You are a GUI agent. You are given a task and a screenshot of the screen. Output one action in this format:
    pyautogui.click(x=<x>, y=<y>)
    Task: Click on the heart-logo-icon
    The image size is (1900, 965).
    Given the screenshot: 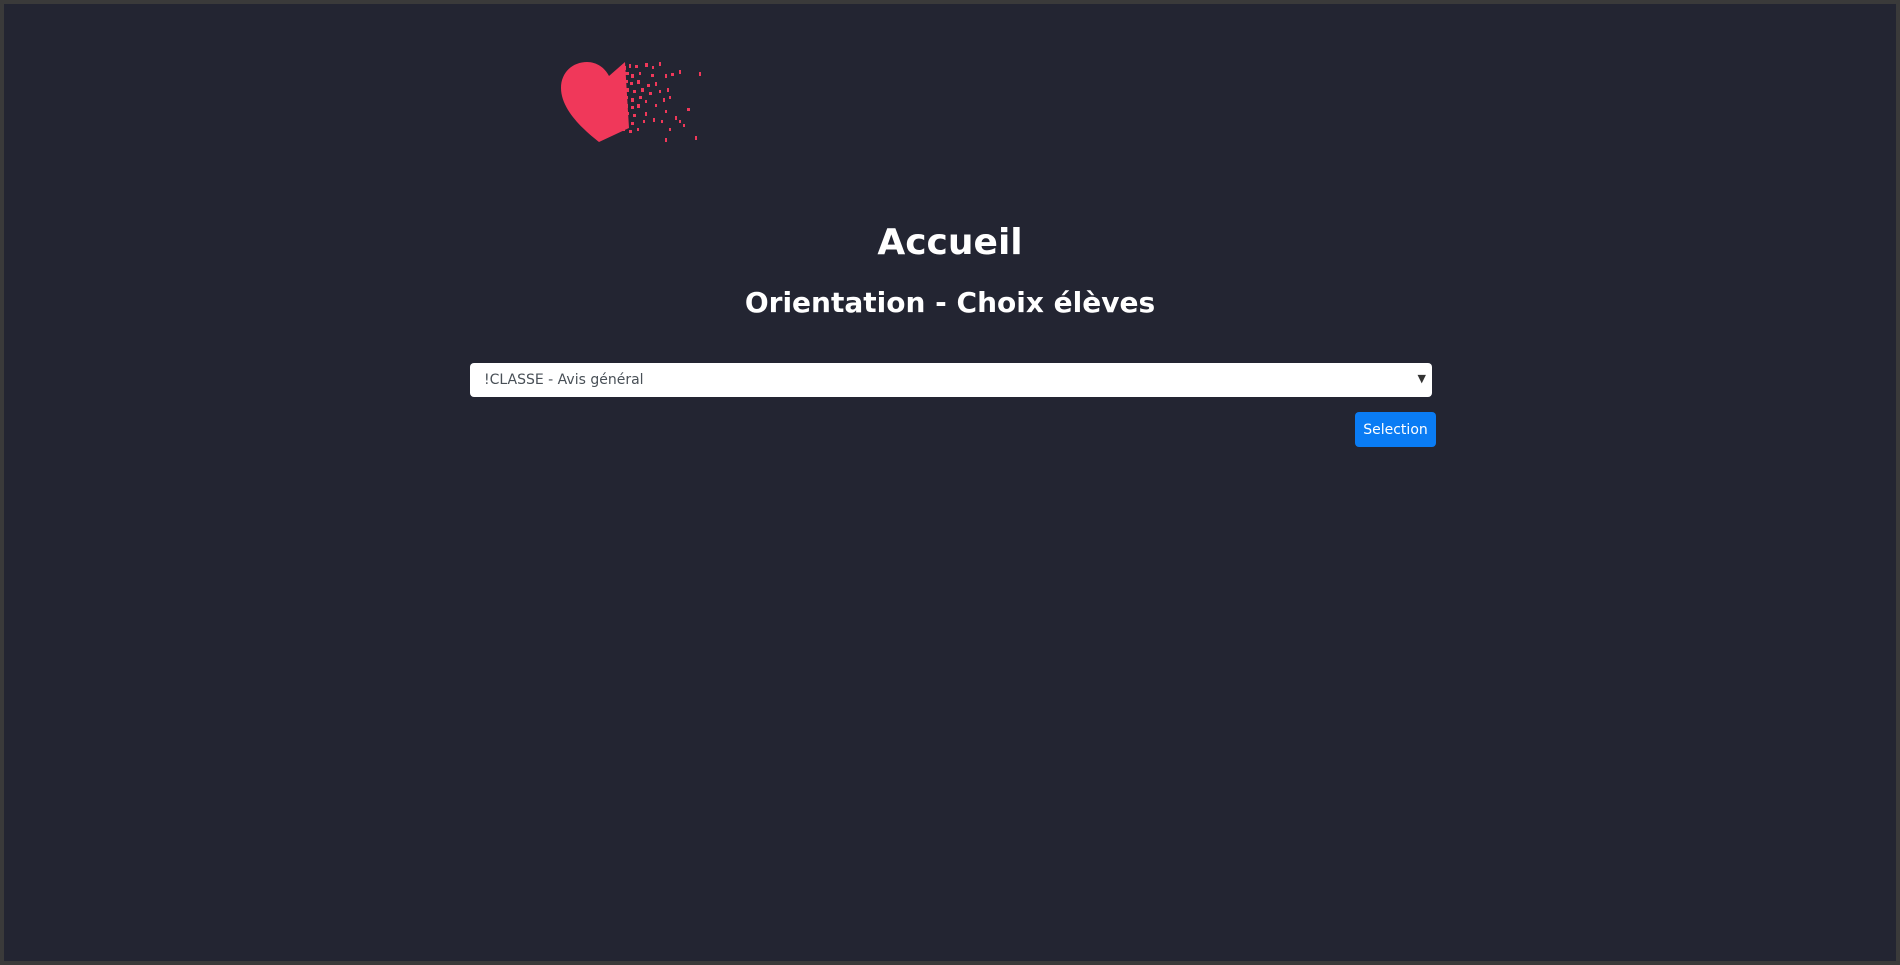 What is the action you would take?
    pyautogui.click(x=644, y=103)
    